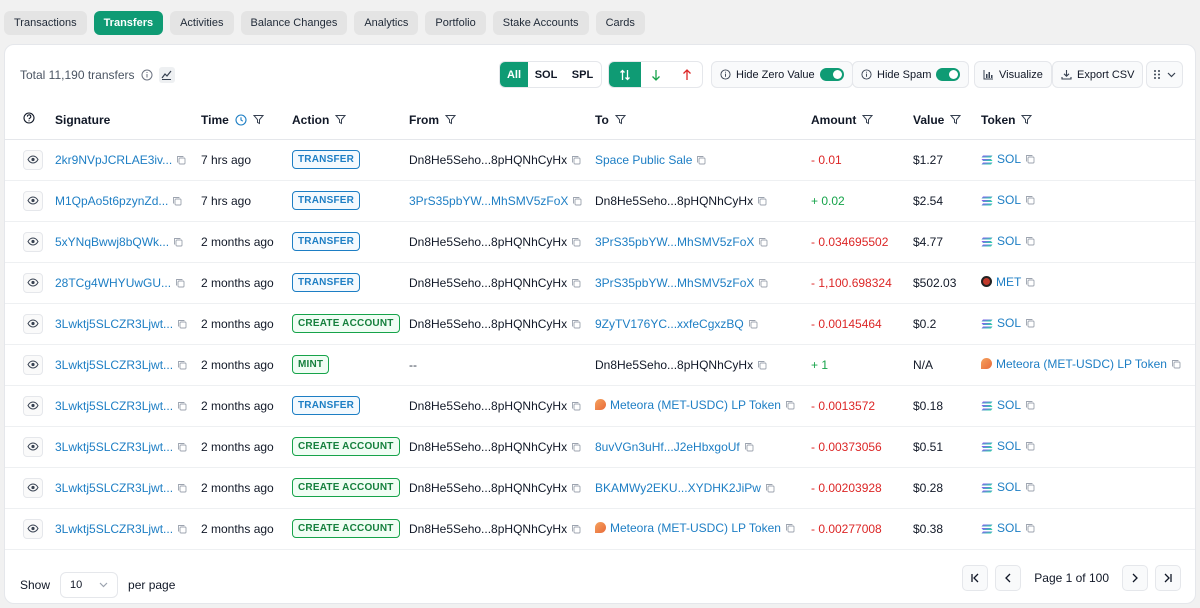  What do you see at coordinates (294, 23) in the screenshot?
I see `tab-balance-changes: Balance Changes` at bounding box center [294, 23].